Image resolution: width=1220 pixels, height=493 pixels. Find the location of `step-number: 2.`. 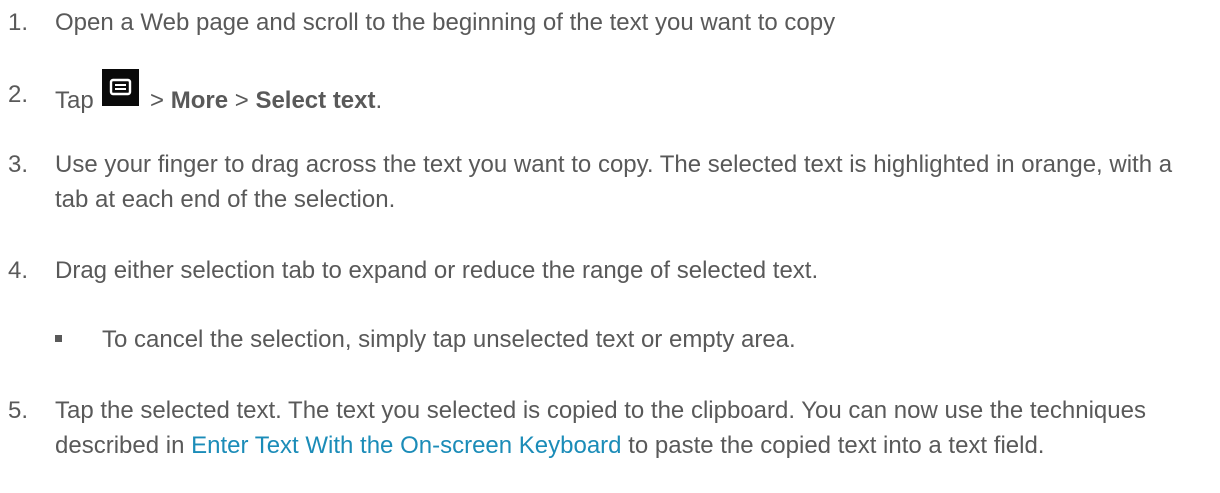

step-number: 2. is located at coordinates (18, 94).